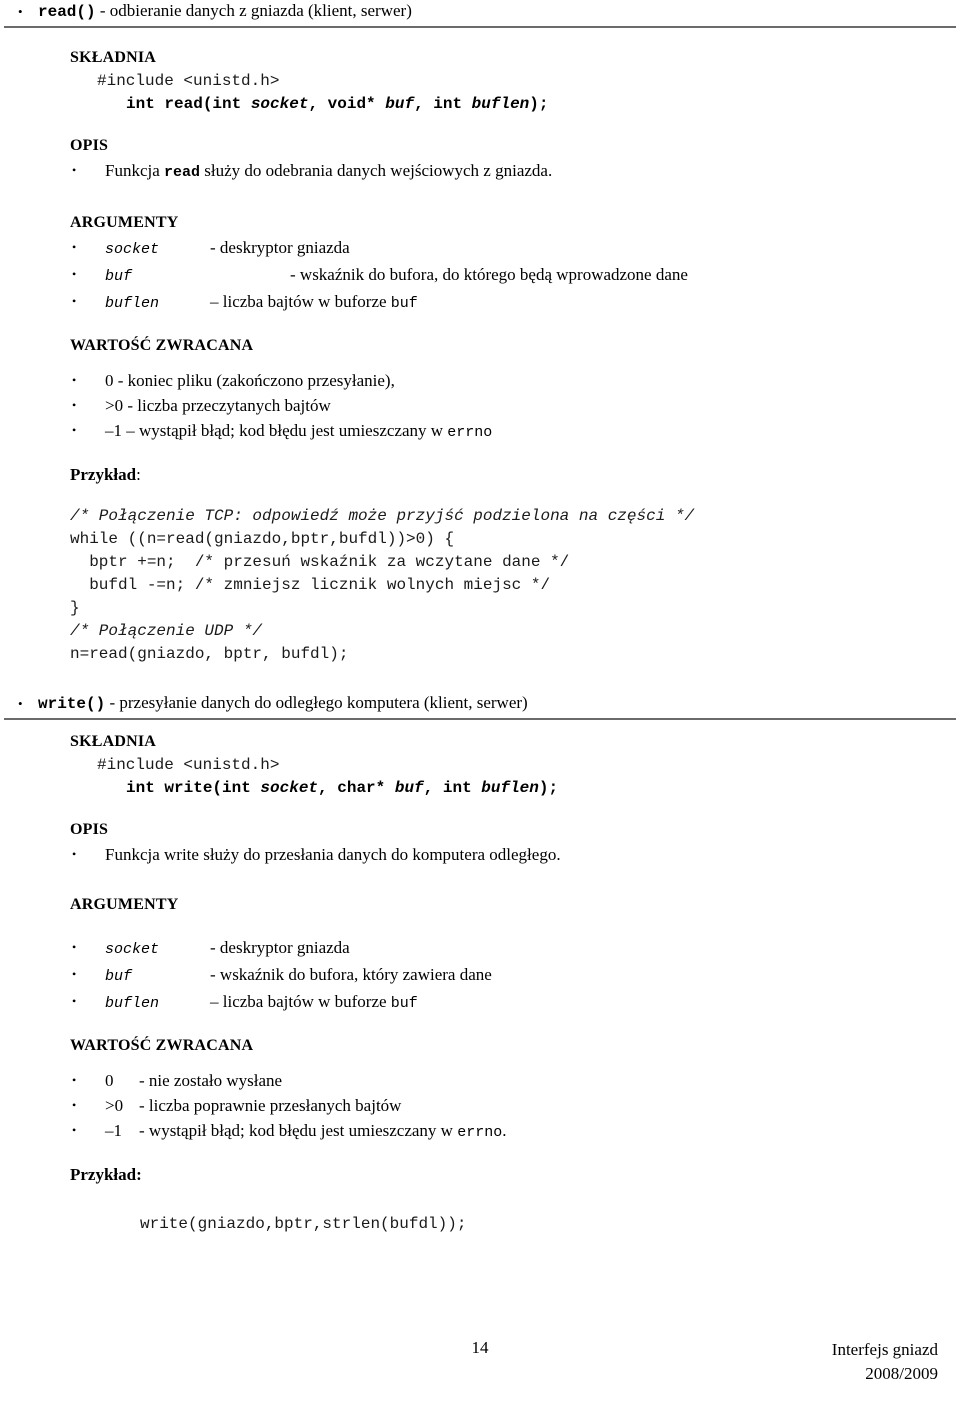 The height and width of the screenshot is (1414, 960). Describe the element at coordinates (67, 12) in the screenshot. I see `read-function-name: read()` at that location.